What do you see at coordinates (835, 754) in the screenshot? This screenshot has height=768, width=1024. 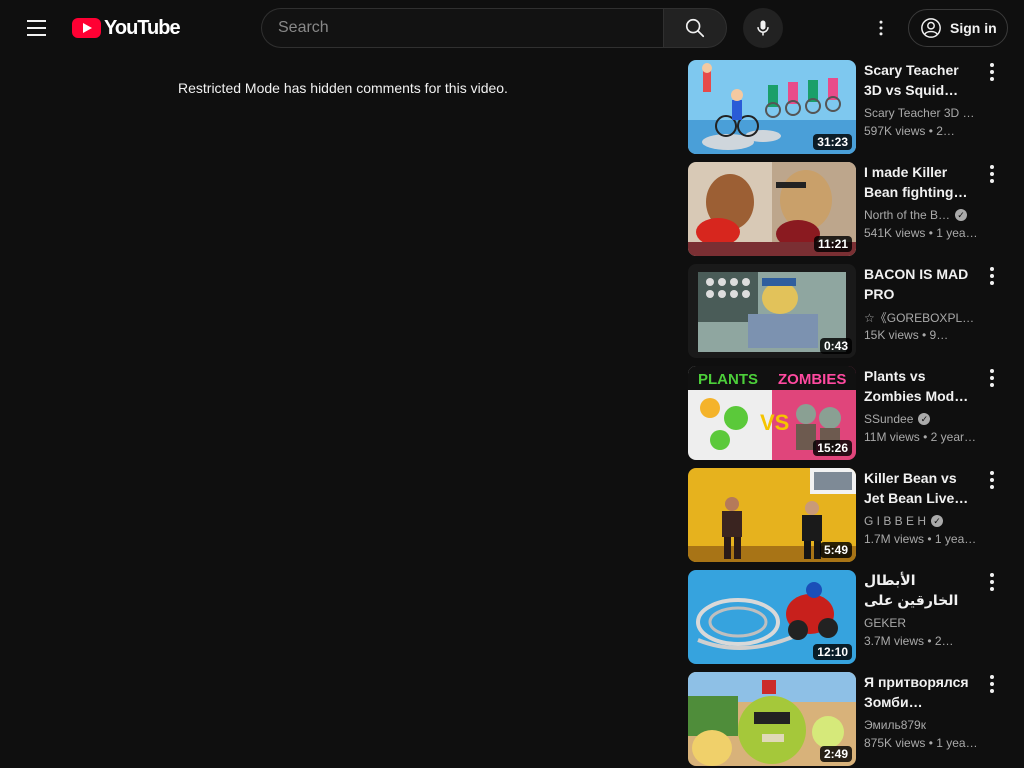 I see `video-duration: 2:49` at bounding box center [835, 754].